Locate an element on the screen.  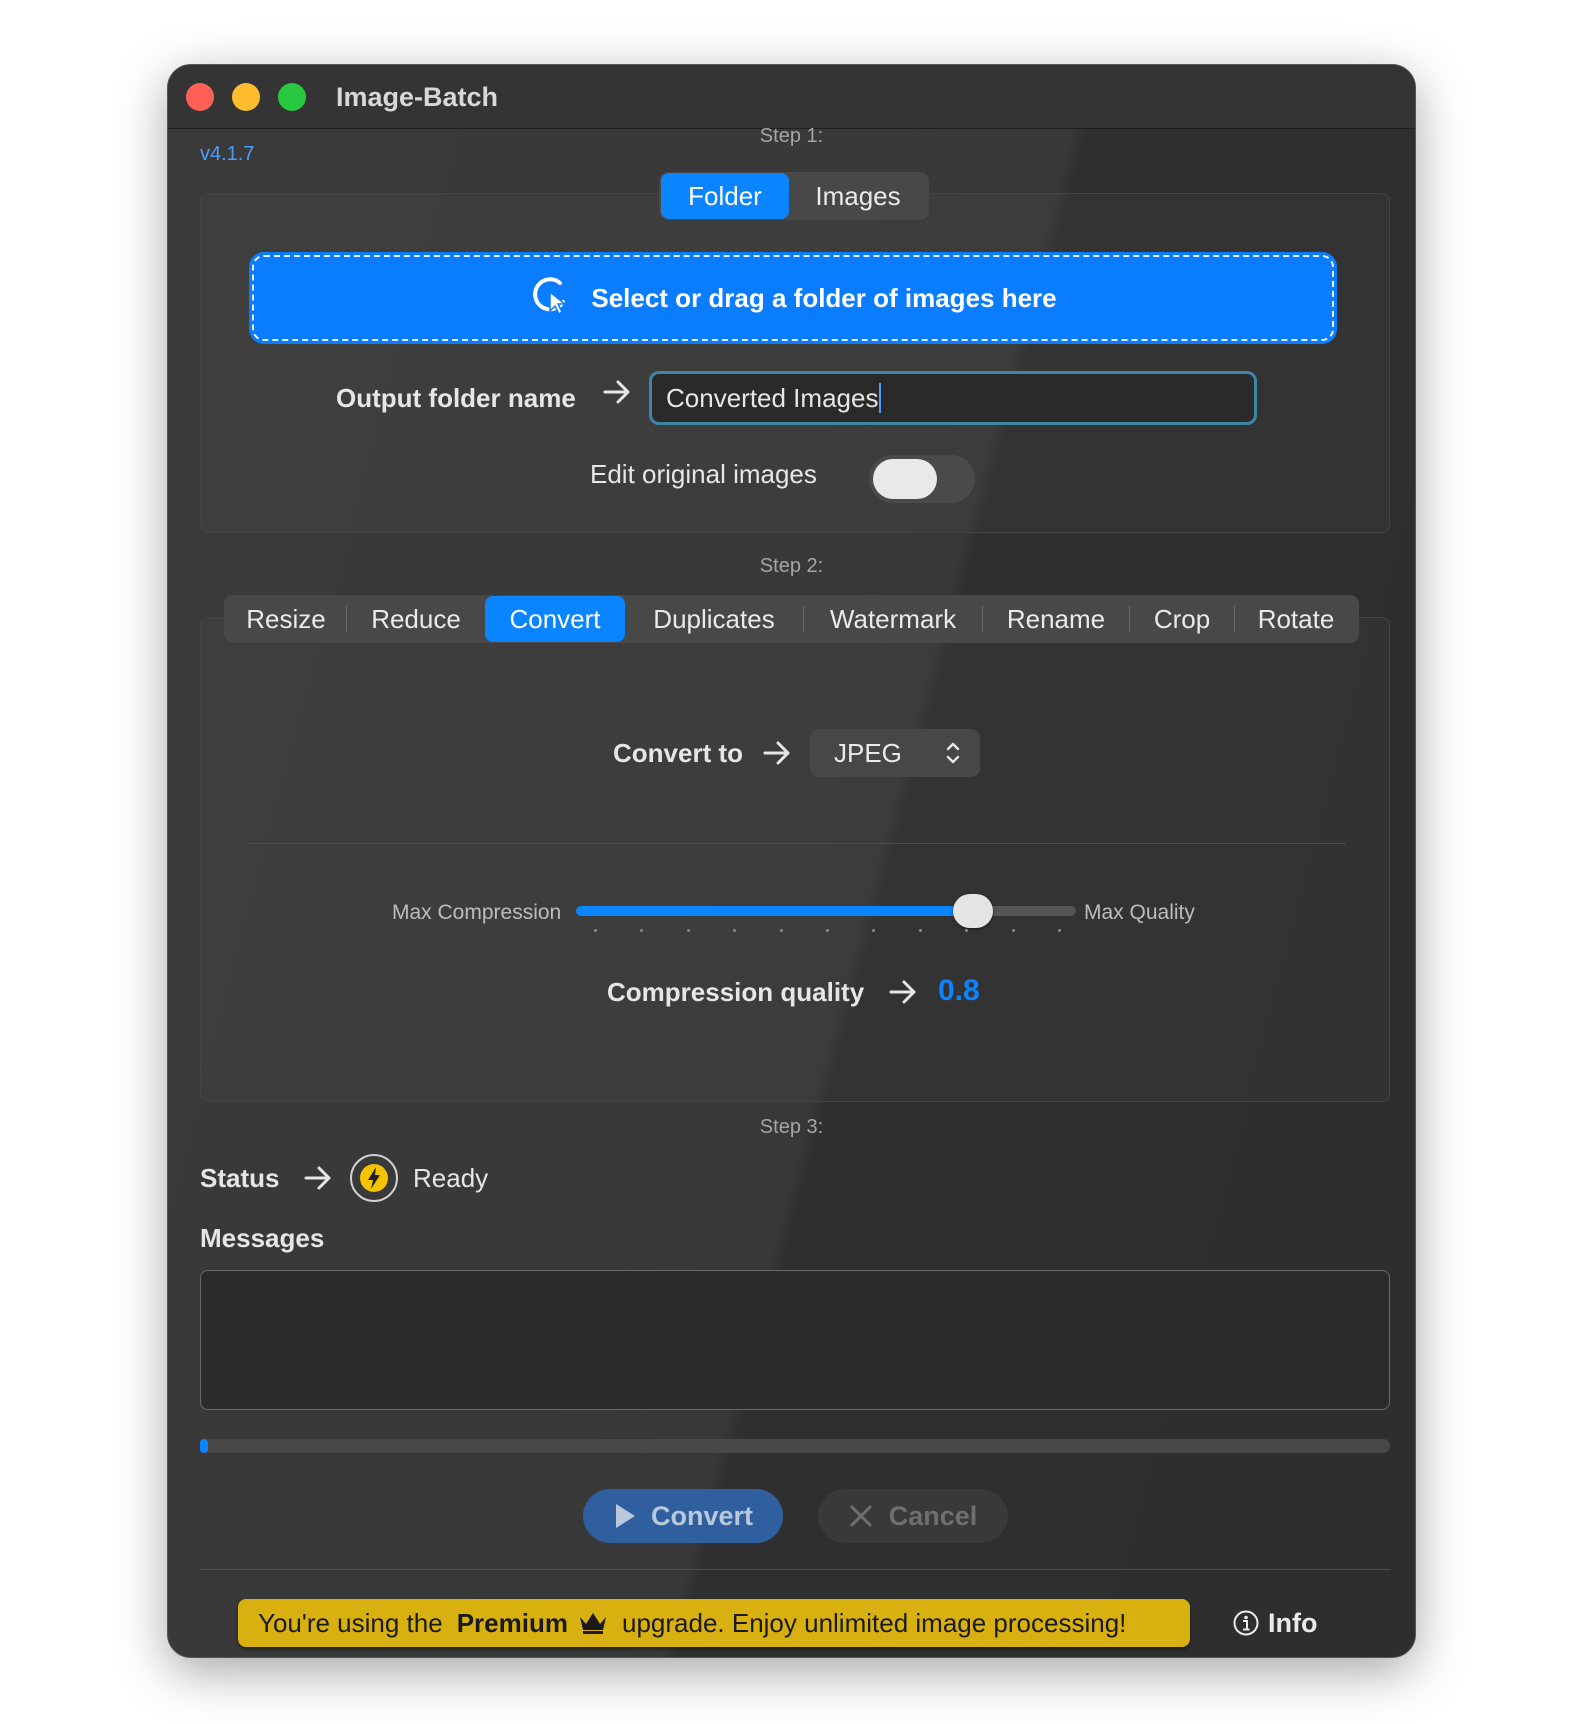
tab-folder: Folder is located at coordinates (725, 196).